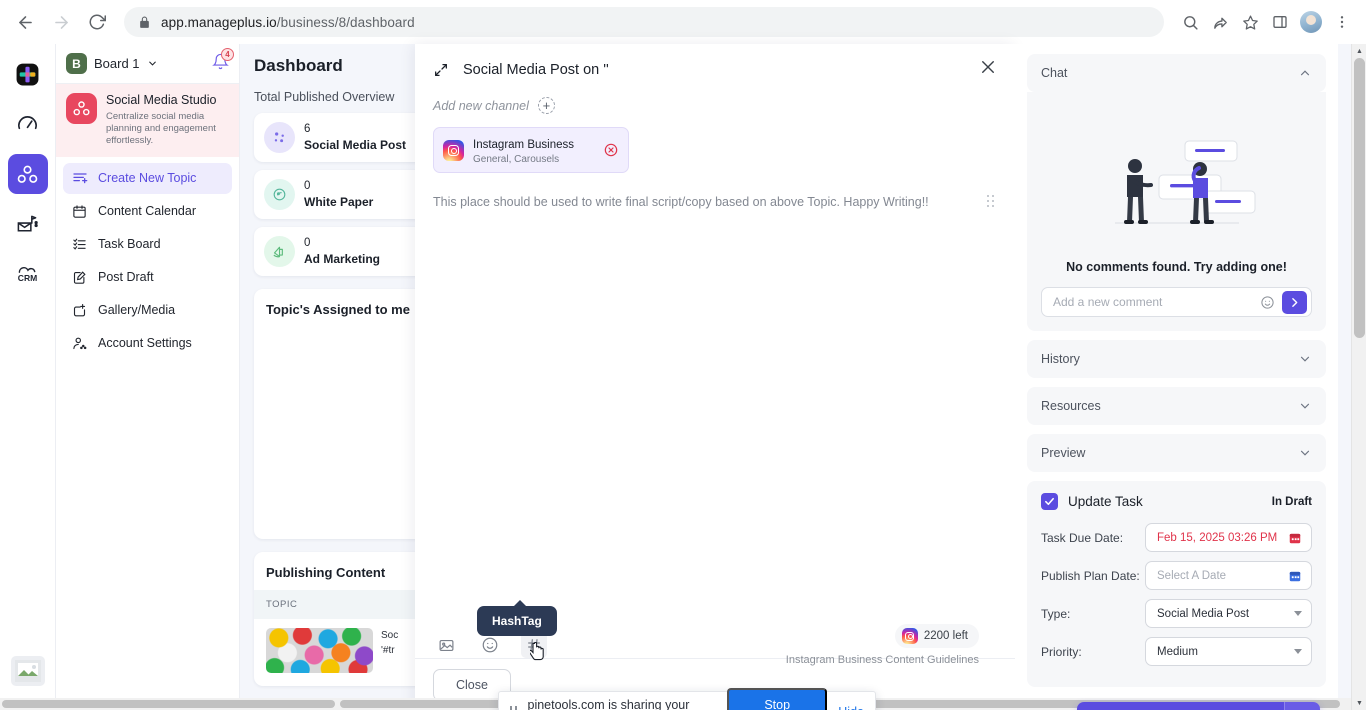 The height and width of the screenshot is (710, 1366). I want to click on stat-card: 0 White Paper, so click(334, 194).